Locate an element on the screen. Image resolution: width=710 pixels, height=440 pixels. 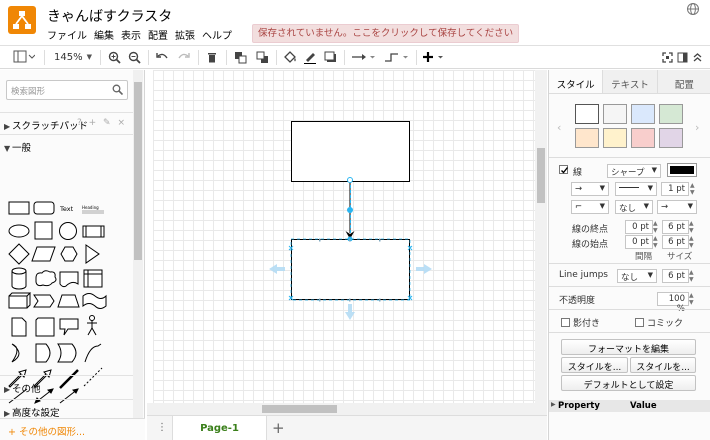
diagram-rectangle-top is located at coordinates (350, 151).